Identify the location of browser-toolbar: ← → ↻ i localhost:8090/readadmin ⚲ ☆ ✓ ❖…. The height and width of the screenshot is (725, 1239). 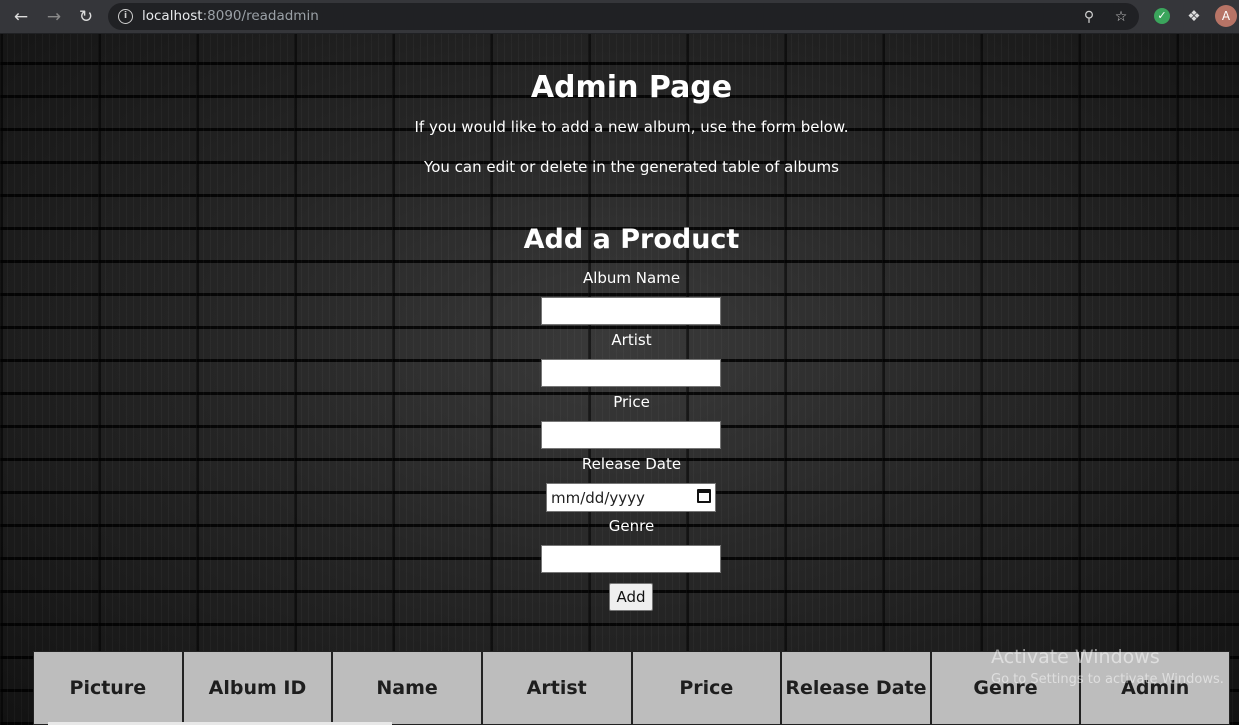
(619, 17).